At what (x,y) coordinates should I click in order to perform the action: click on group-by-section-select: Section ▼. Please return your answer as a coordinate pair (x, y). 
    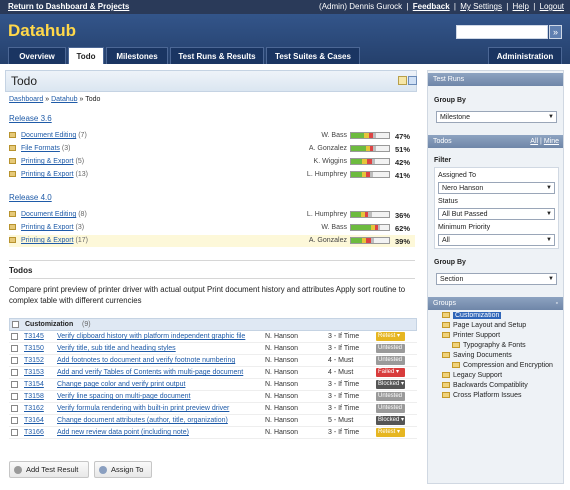
    Looking at the image, I should click on (496, 279).